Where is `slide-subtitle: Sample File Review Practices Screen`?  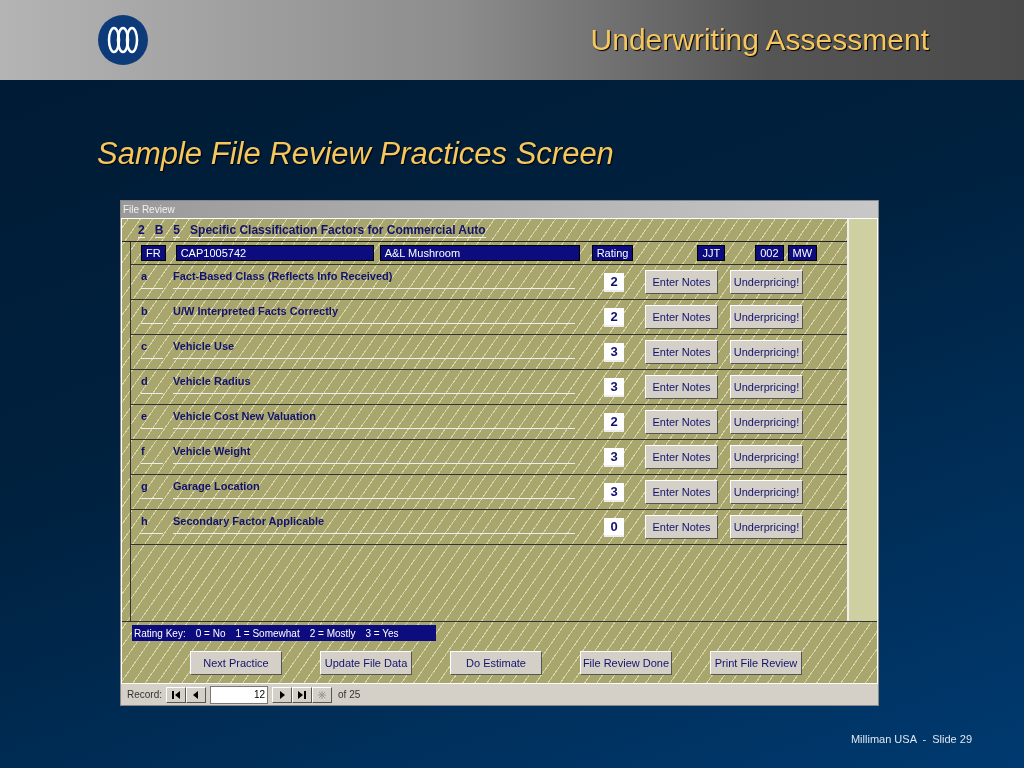 slide-subtitle: Sample File Review Practices Screen is located at coordinates (356, 153).